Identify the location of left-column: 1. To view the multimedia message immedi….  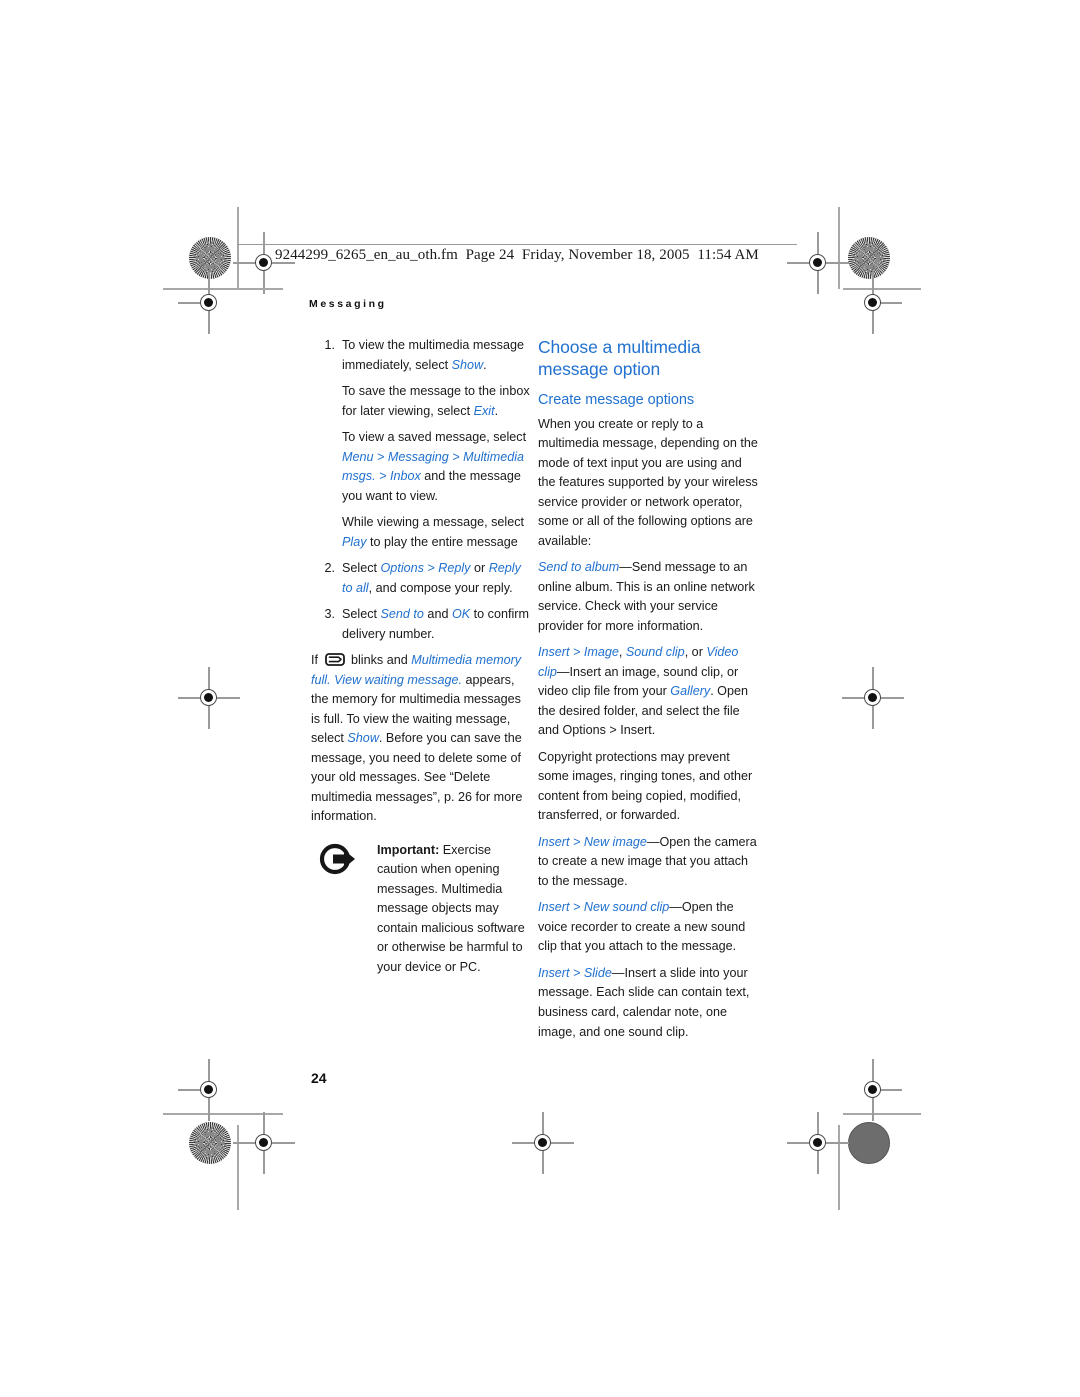
(422, 660).